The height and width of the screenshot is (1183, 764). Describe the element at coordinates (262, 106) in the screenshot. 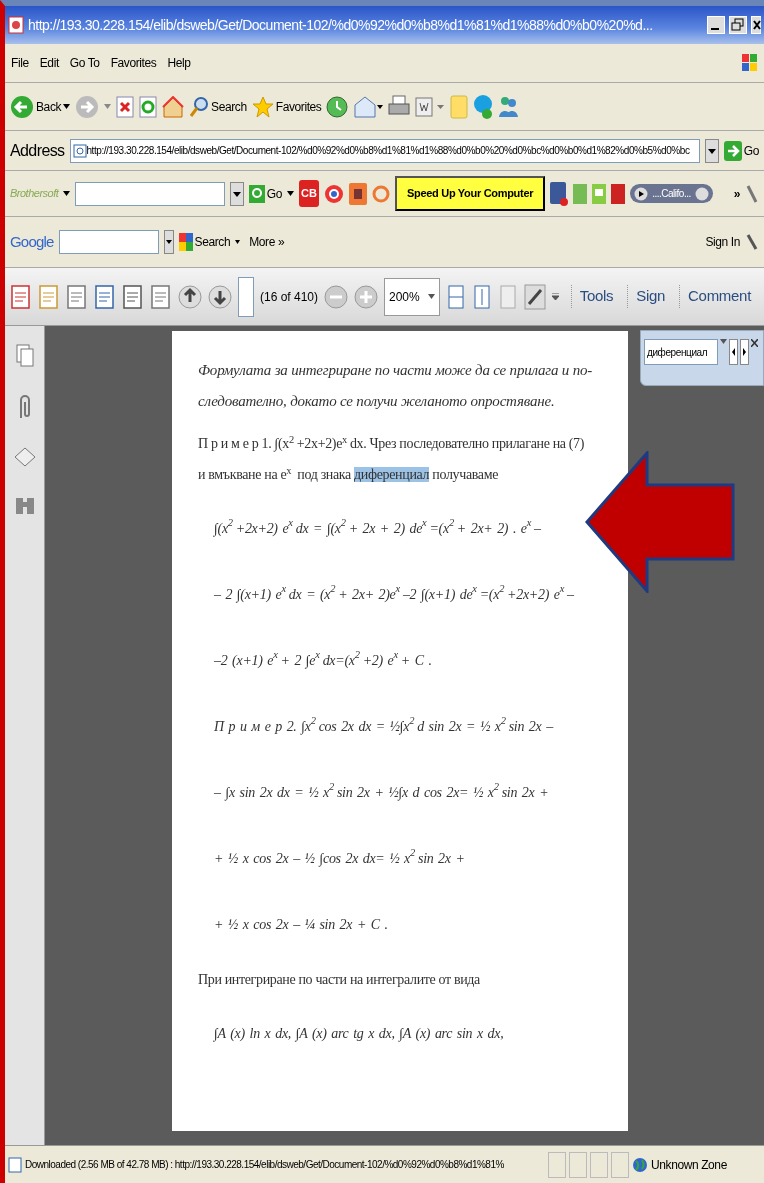

I see `star-icon` at that location.